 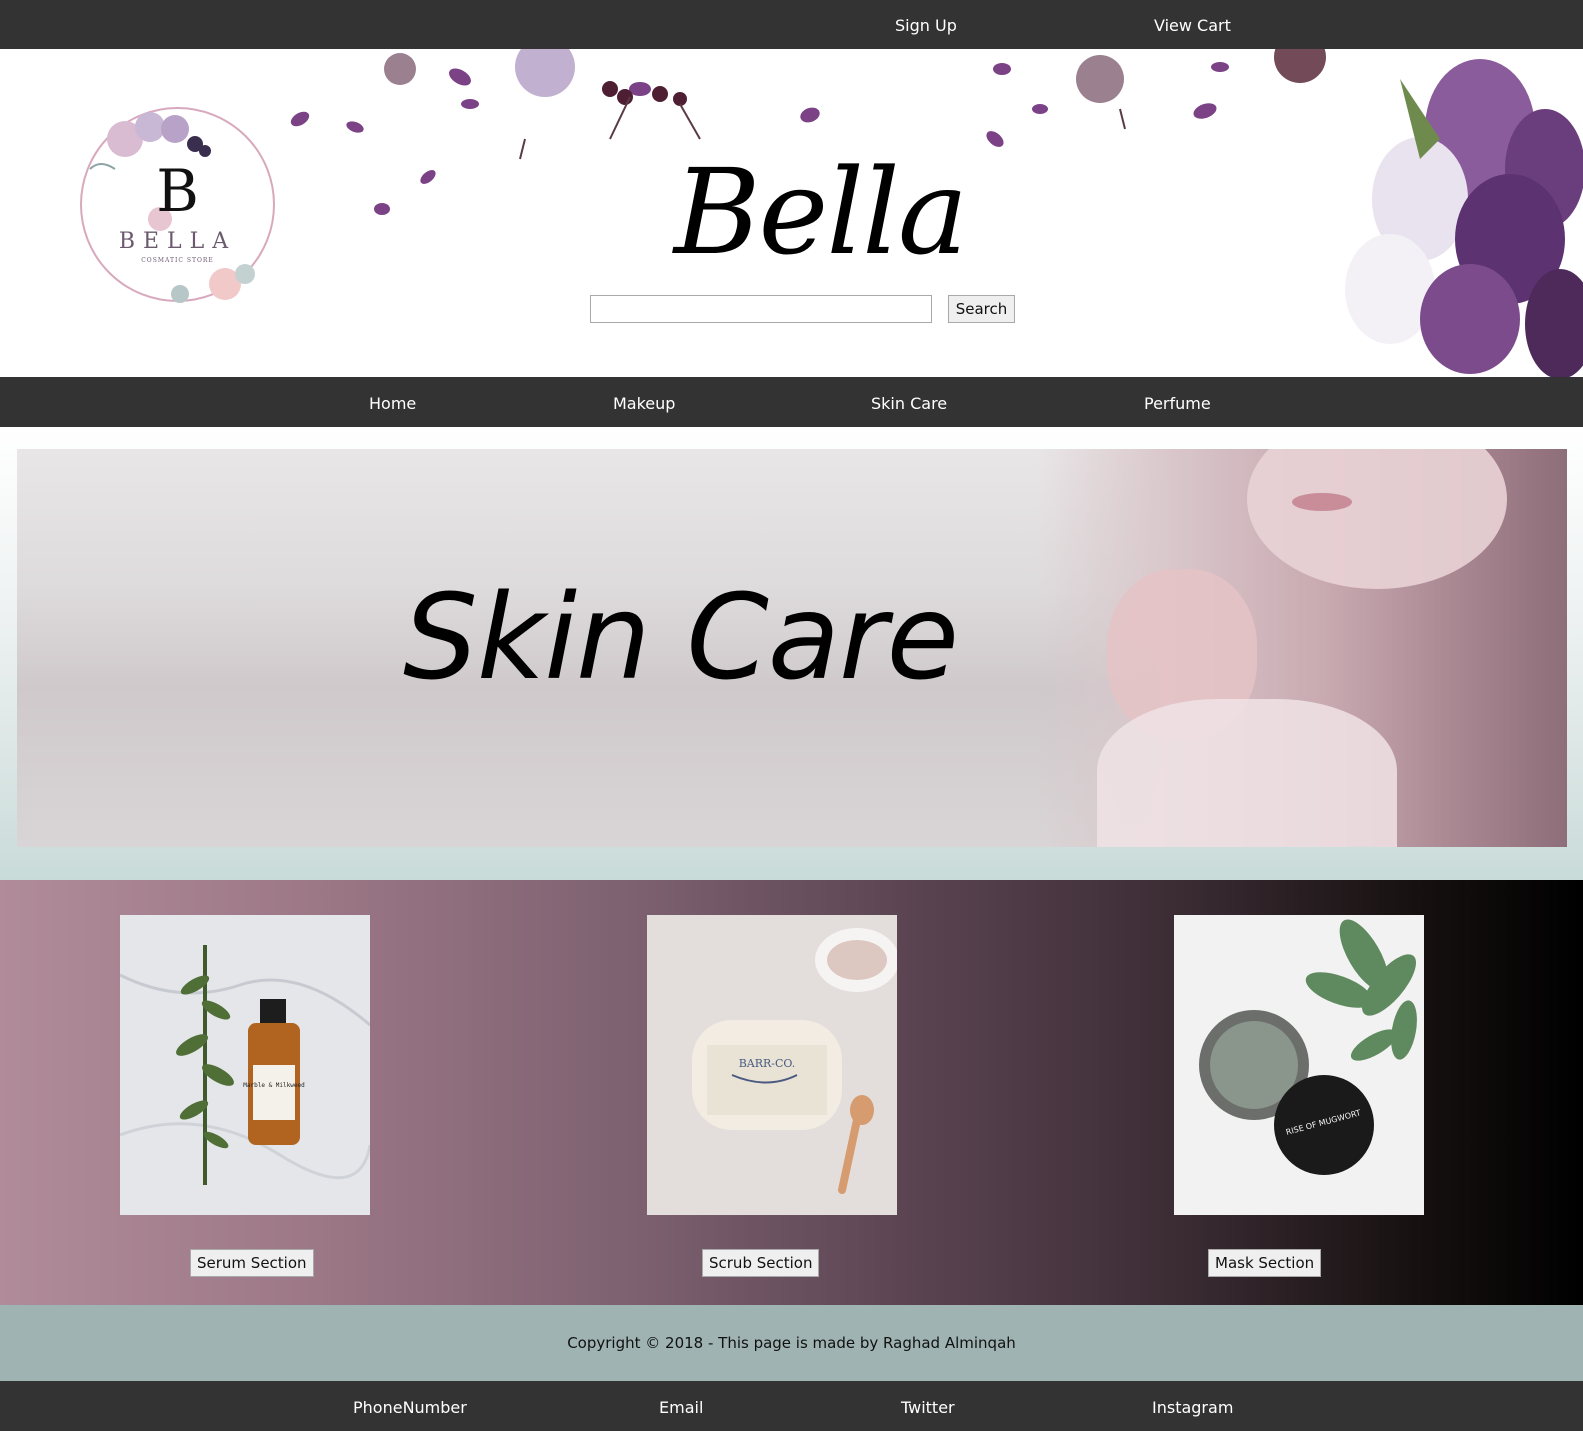 What do you see at coordinates (1192, 1408) in the screenshot?
I see `footer-instagram-link: Instagram` at bounding box center [1192, 1408].